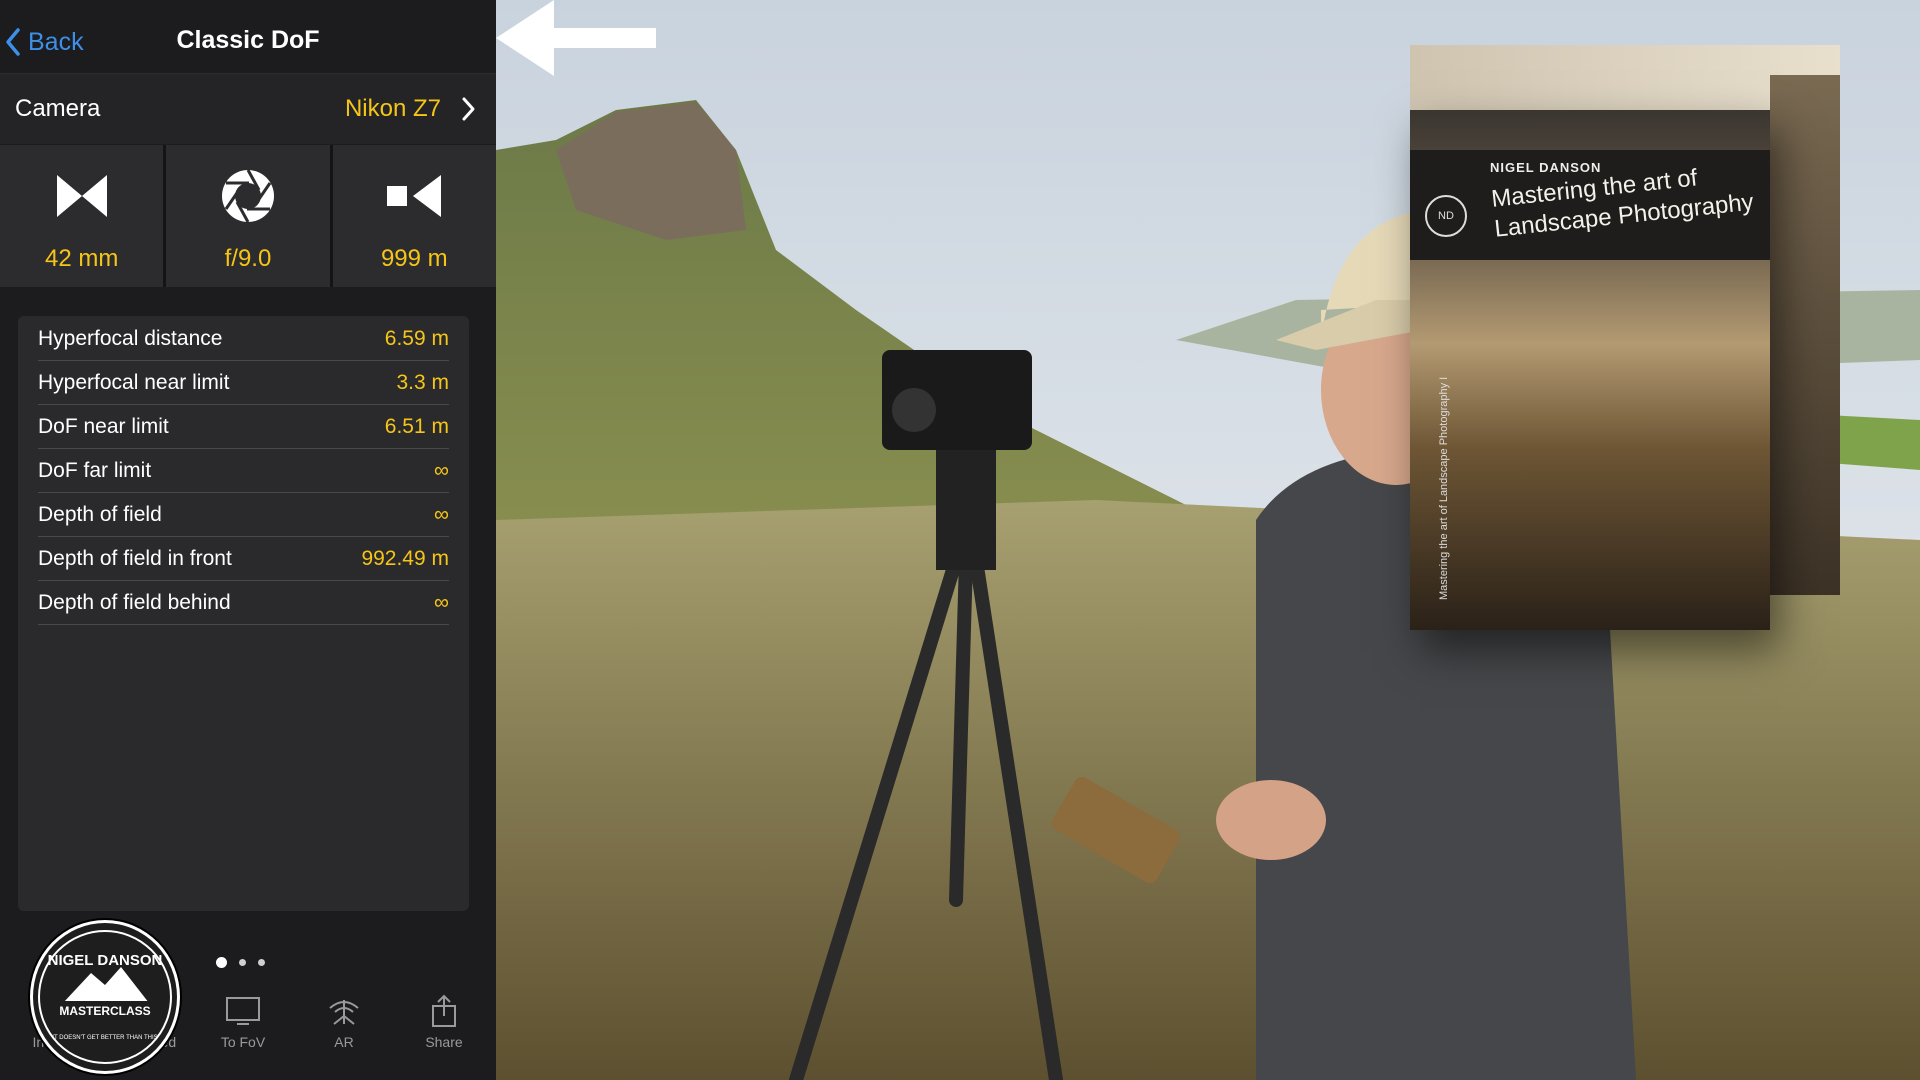 The width and height of the screenshot is (1920, 1080). I want to click on share-button: Share, so click(444, 1020).